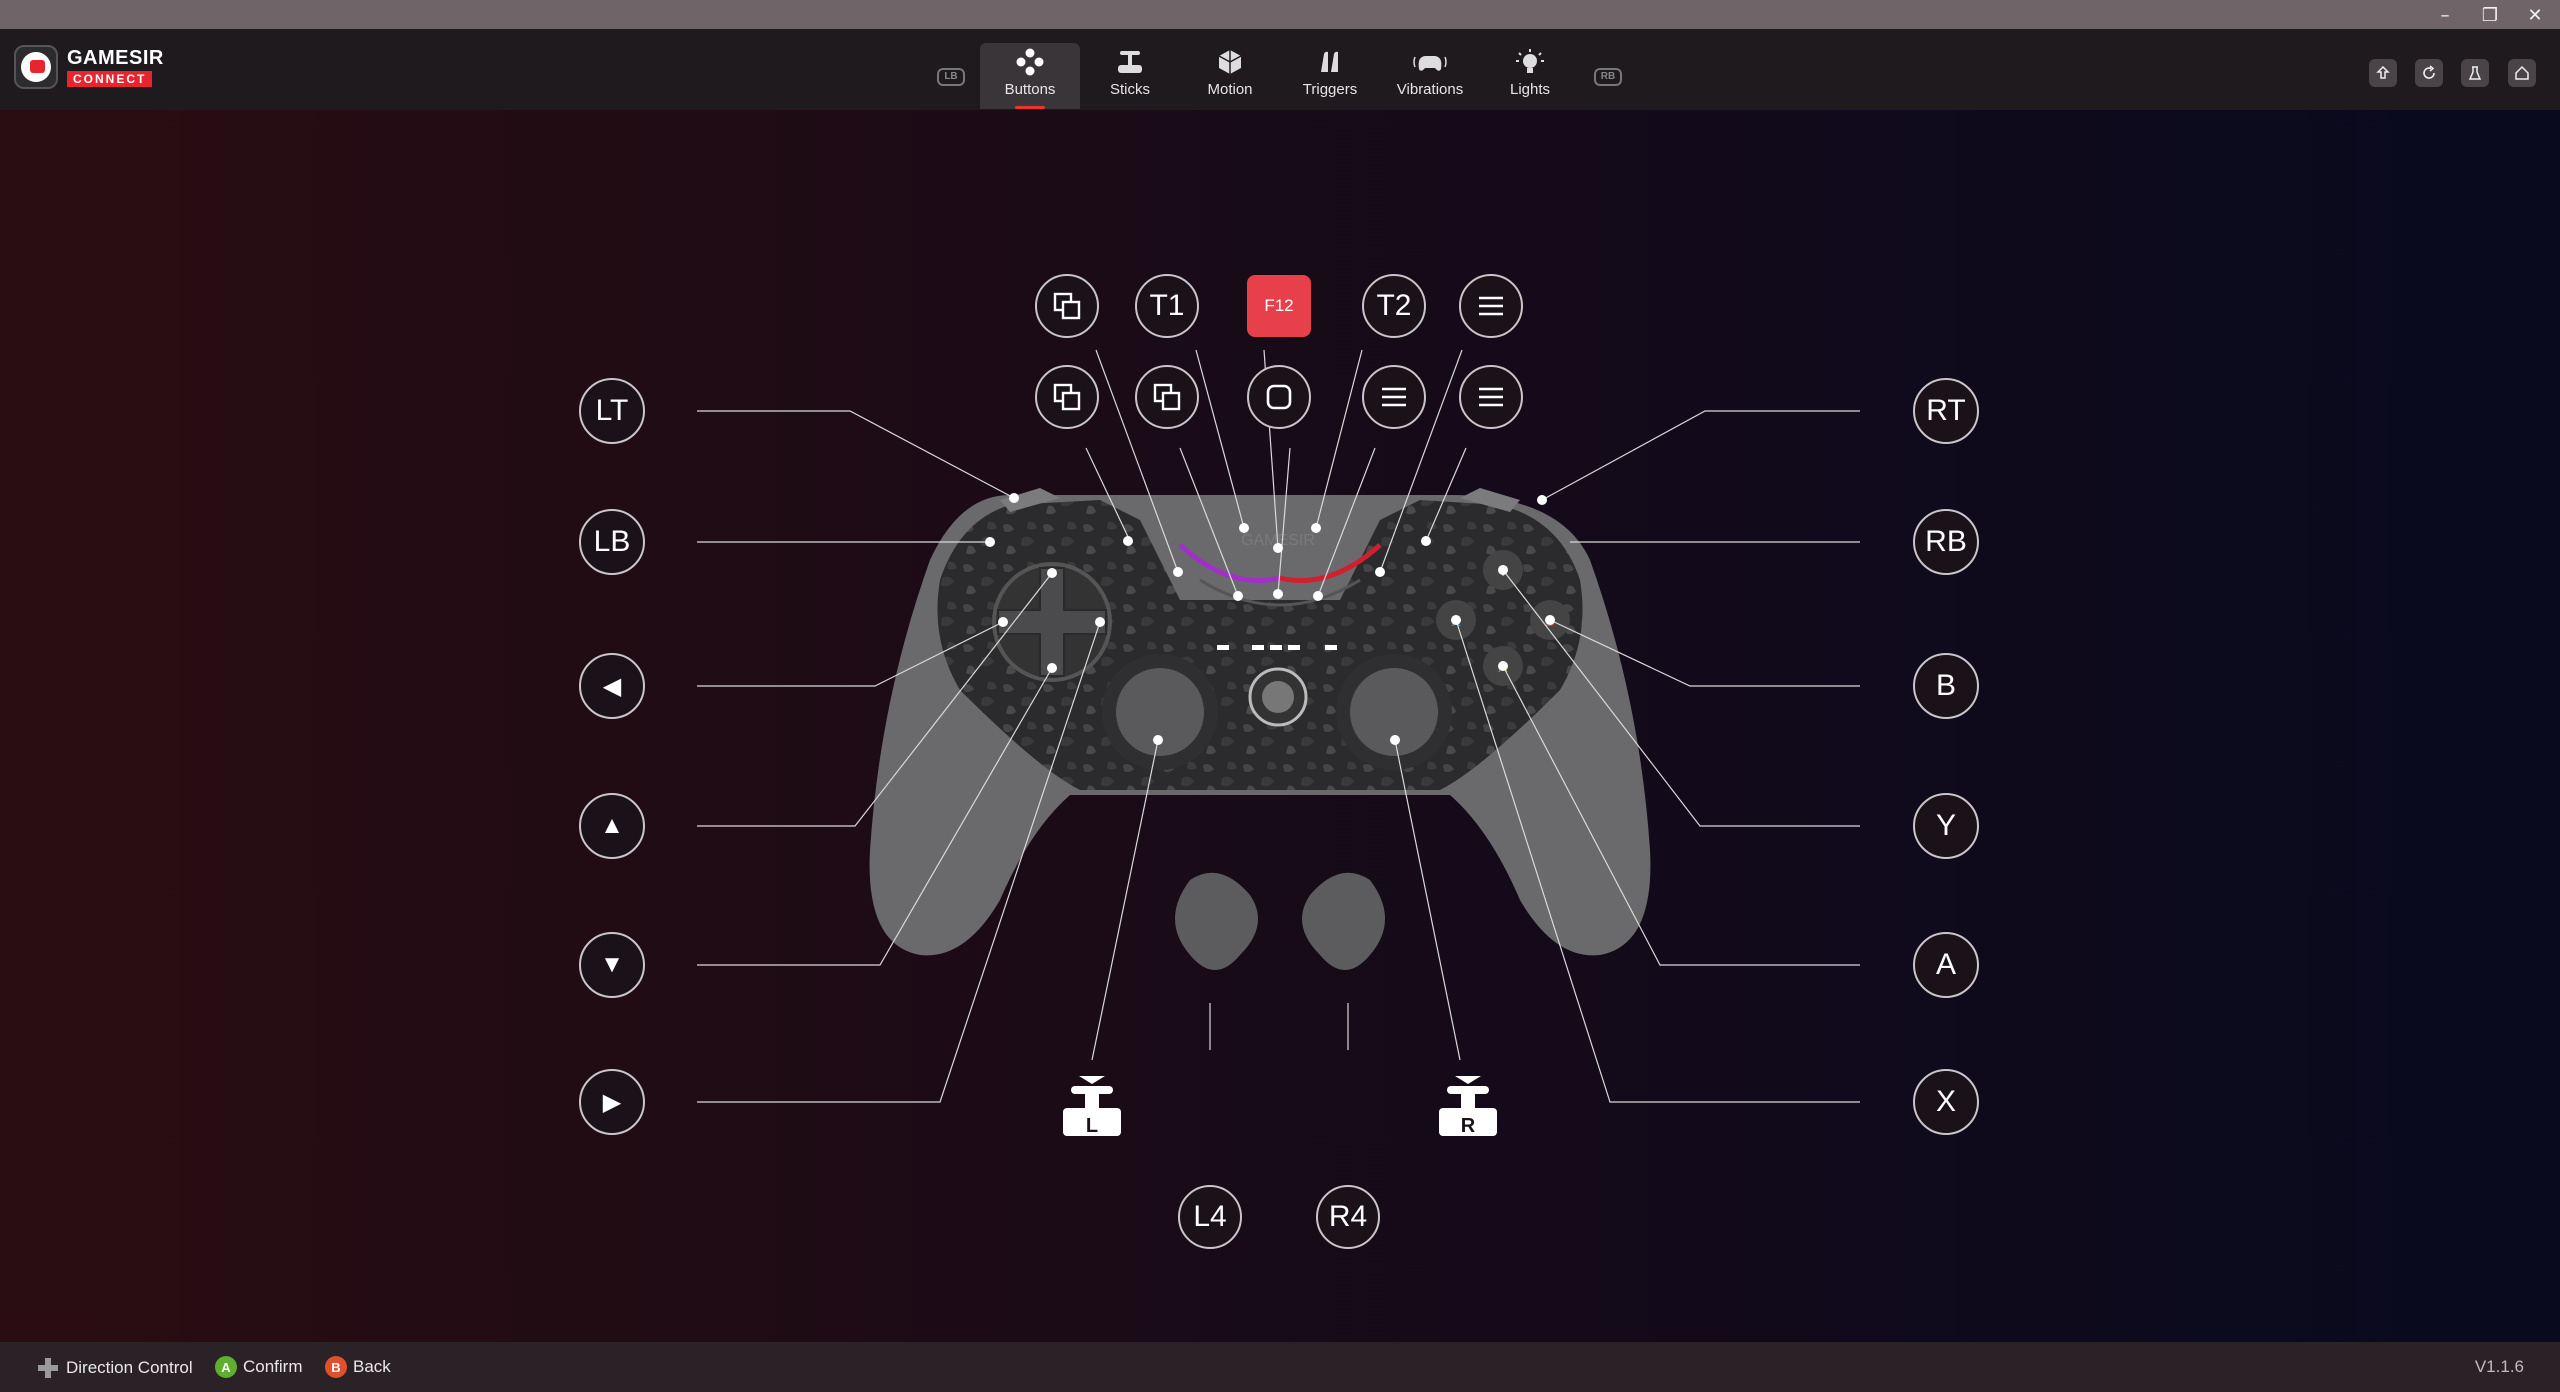 The width and height of the screenshot is (2560, 1392). What do you see at coordinates (1608, 77) in the screenshot?
I see `tab-next-bumper: RB` at bounding box center [1608, 77].